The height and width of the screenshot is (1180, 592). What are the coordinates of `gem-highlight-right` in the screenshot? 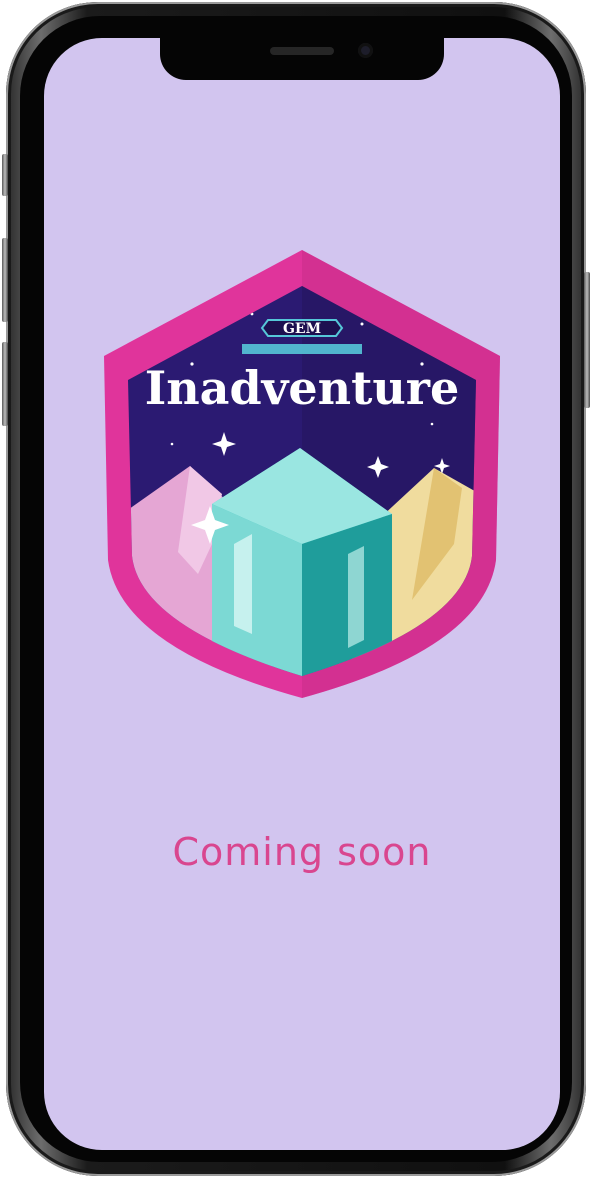 It's located at (356, 597).